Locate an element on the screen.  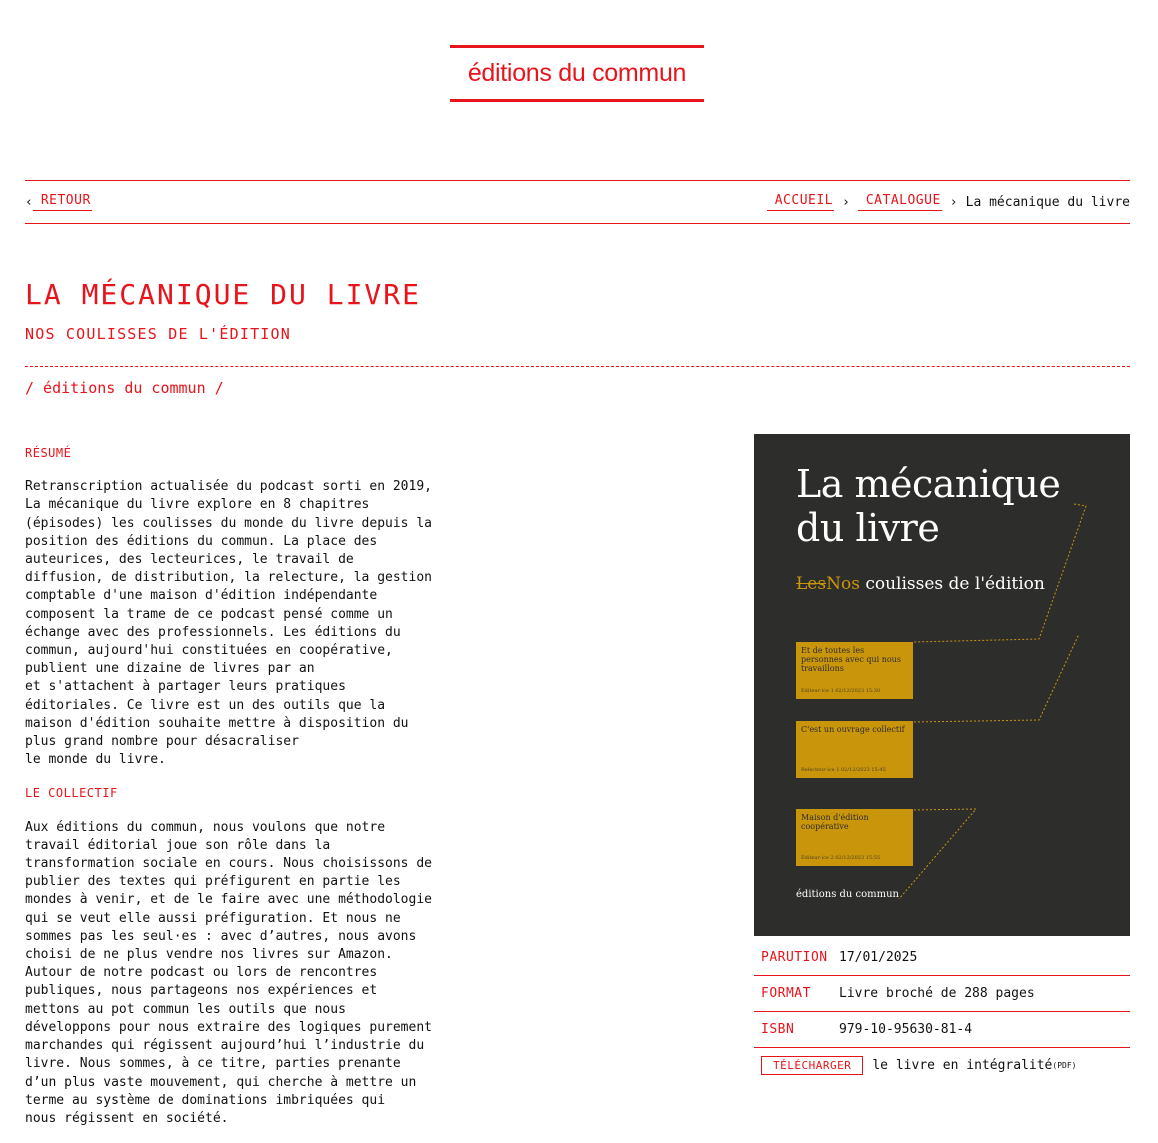
site-logo: éditions du commun is located at coordinates (577, 73).